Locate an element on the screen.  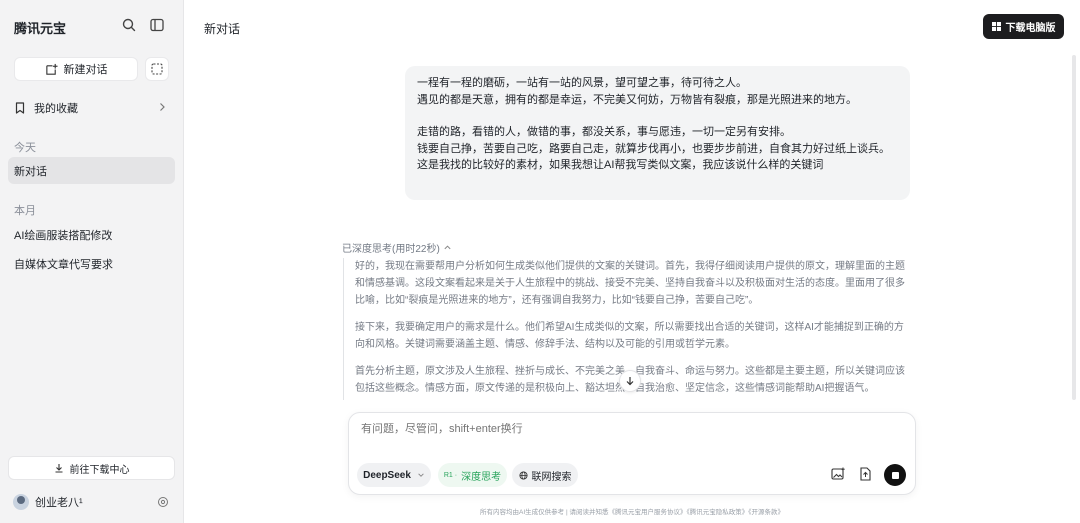
favorites-item: 我的收藏 is located at coordinates (92, 108).